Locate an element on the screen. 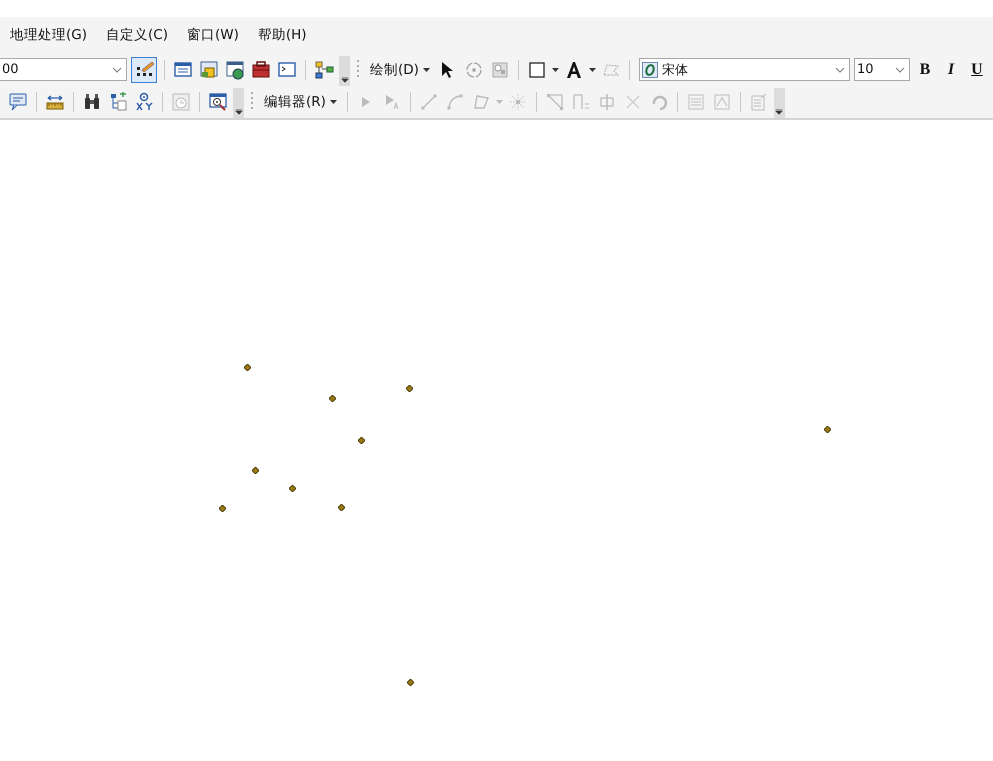 The width and height of the screenshot is (993, 761). sketch-icon is located at coordinates (722, 102).